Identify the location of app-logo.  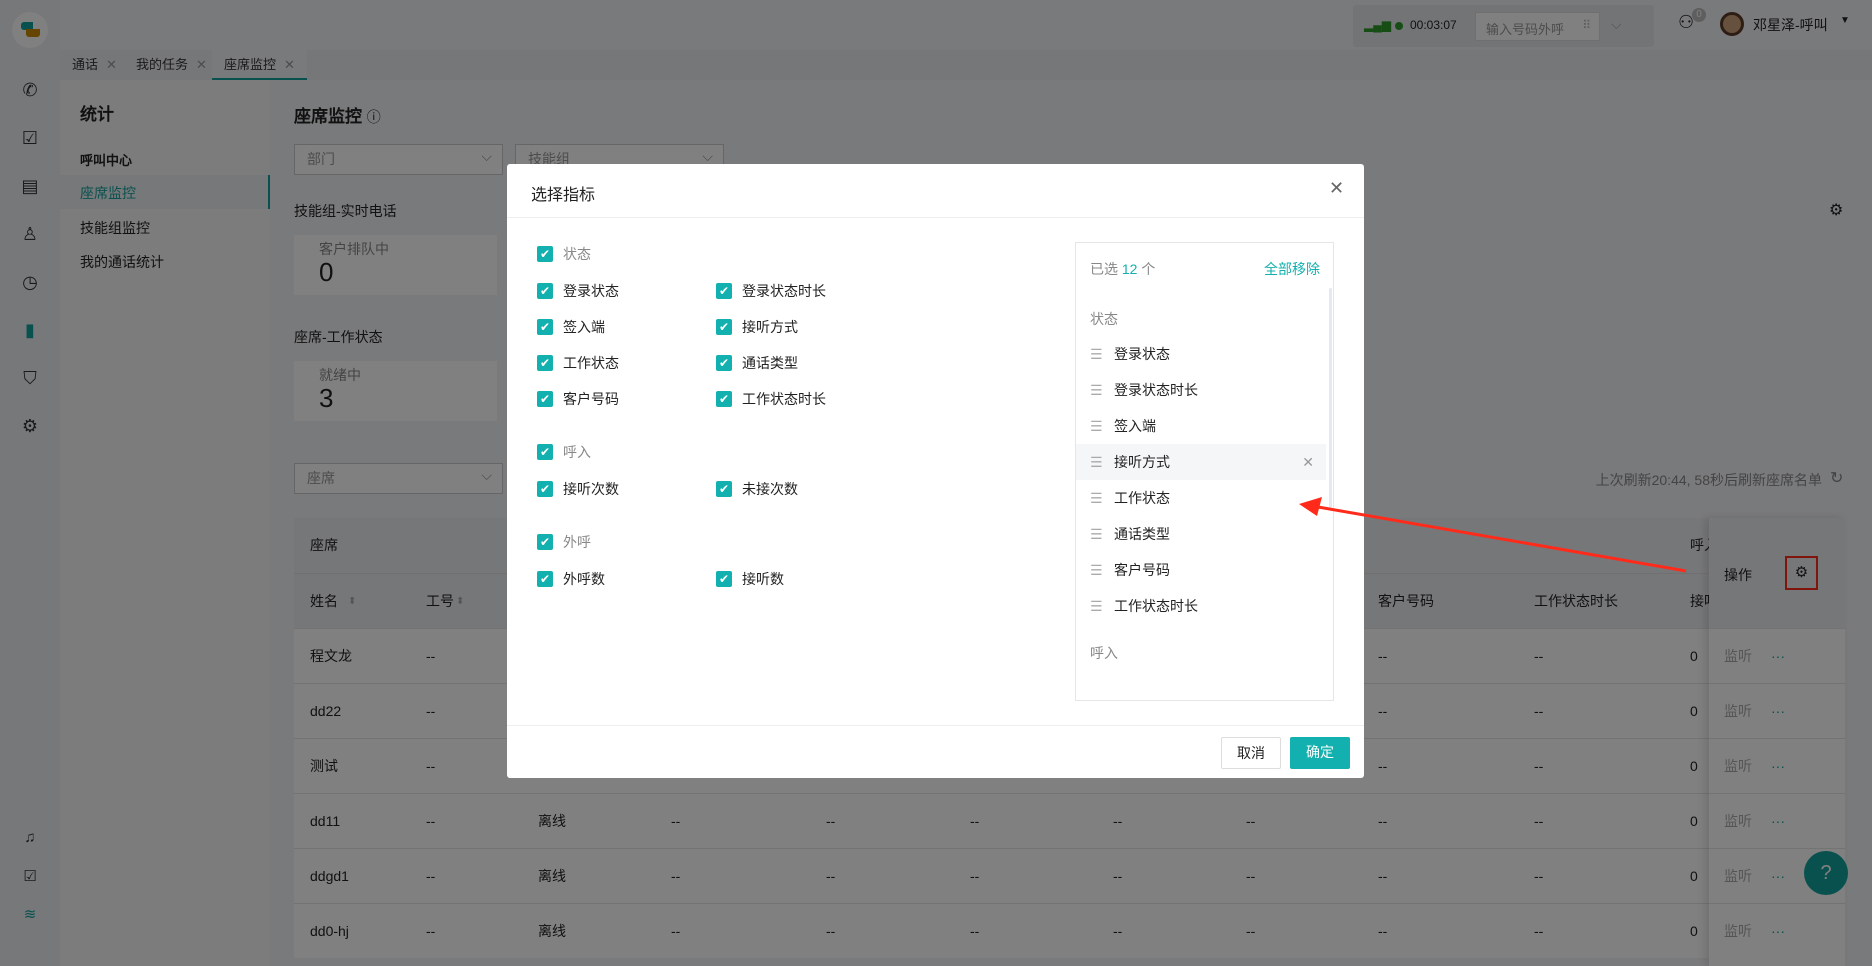
(30, 30).